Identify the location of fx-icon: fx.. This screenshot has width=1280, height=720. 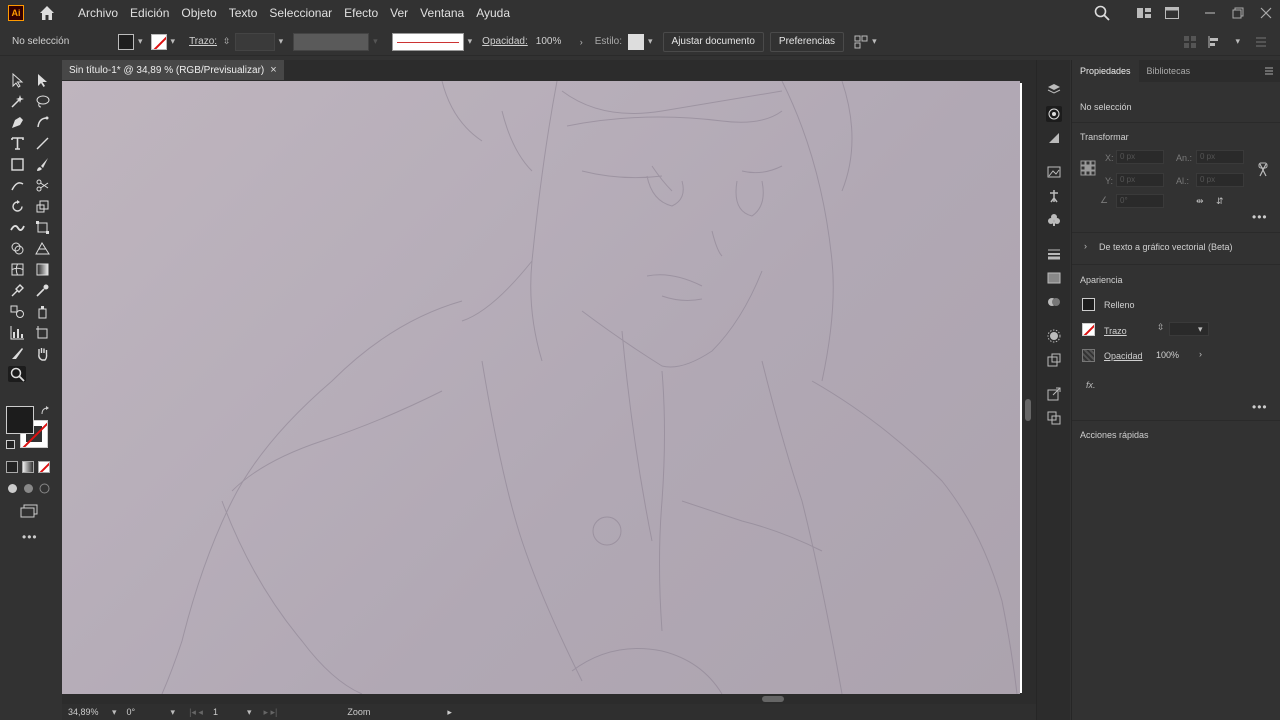
(1091, 385).